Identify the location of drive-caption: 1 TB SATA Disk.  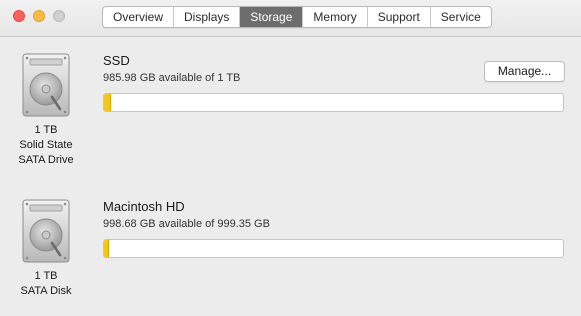
(46, 284).